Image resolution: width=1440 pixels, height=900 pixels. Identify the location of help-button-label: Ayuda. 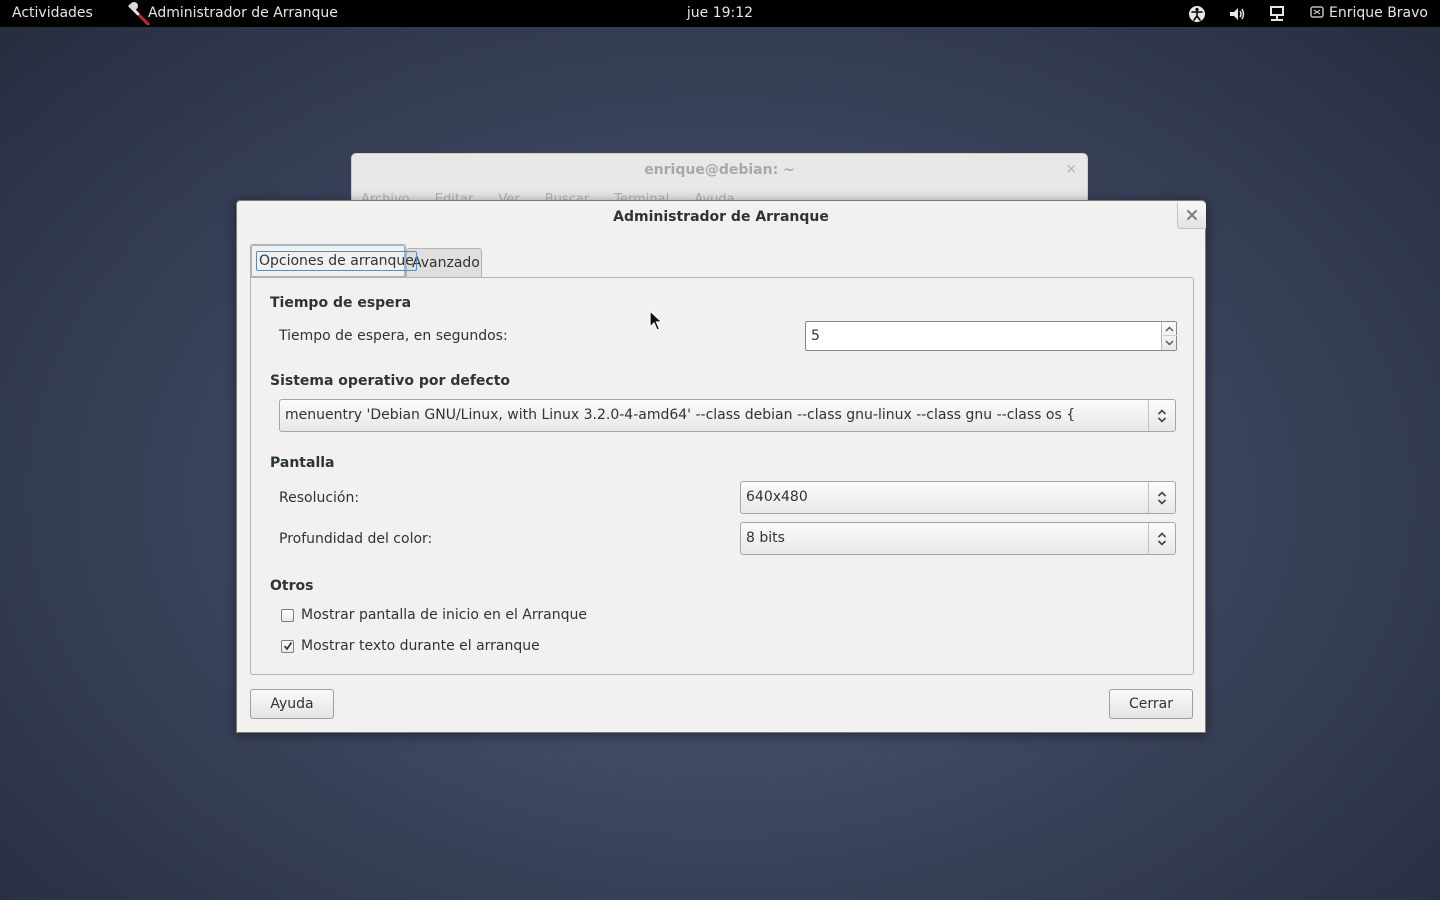
(292, 704).